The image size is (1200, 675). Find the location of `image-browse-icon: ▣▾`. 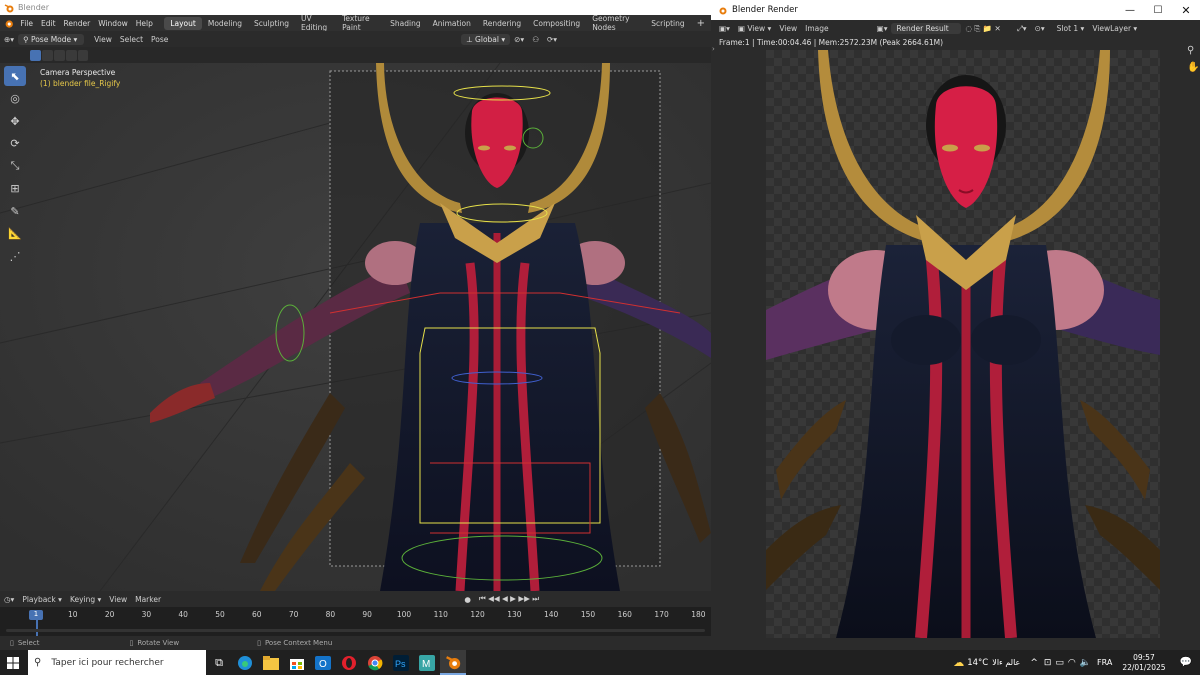

image-browse-icon: ▣▾ is located at coordinates (882, 28).